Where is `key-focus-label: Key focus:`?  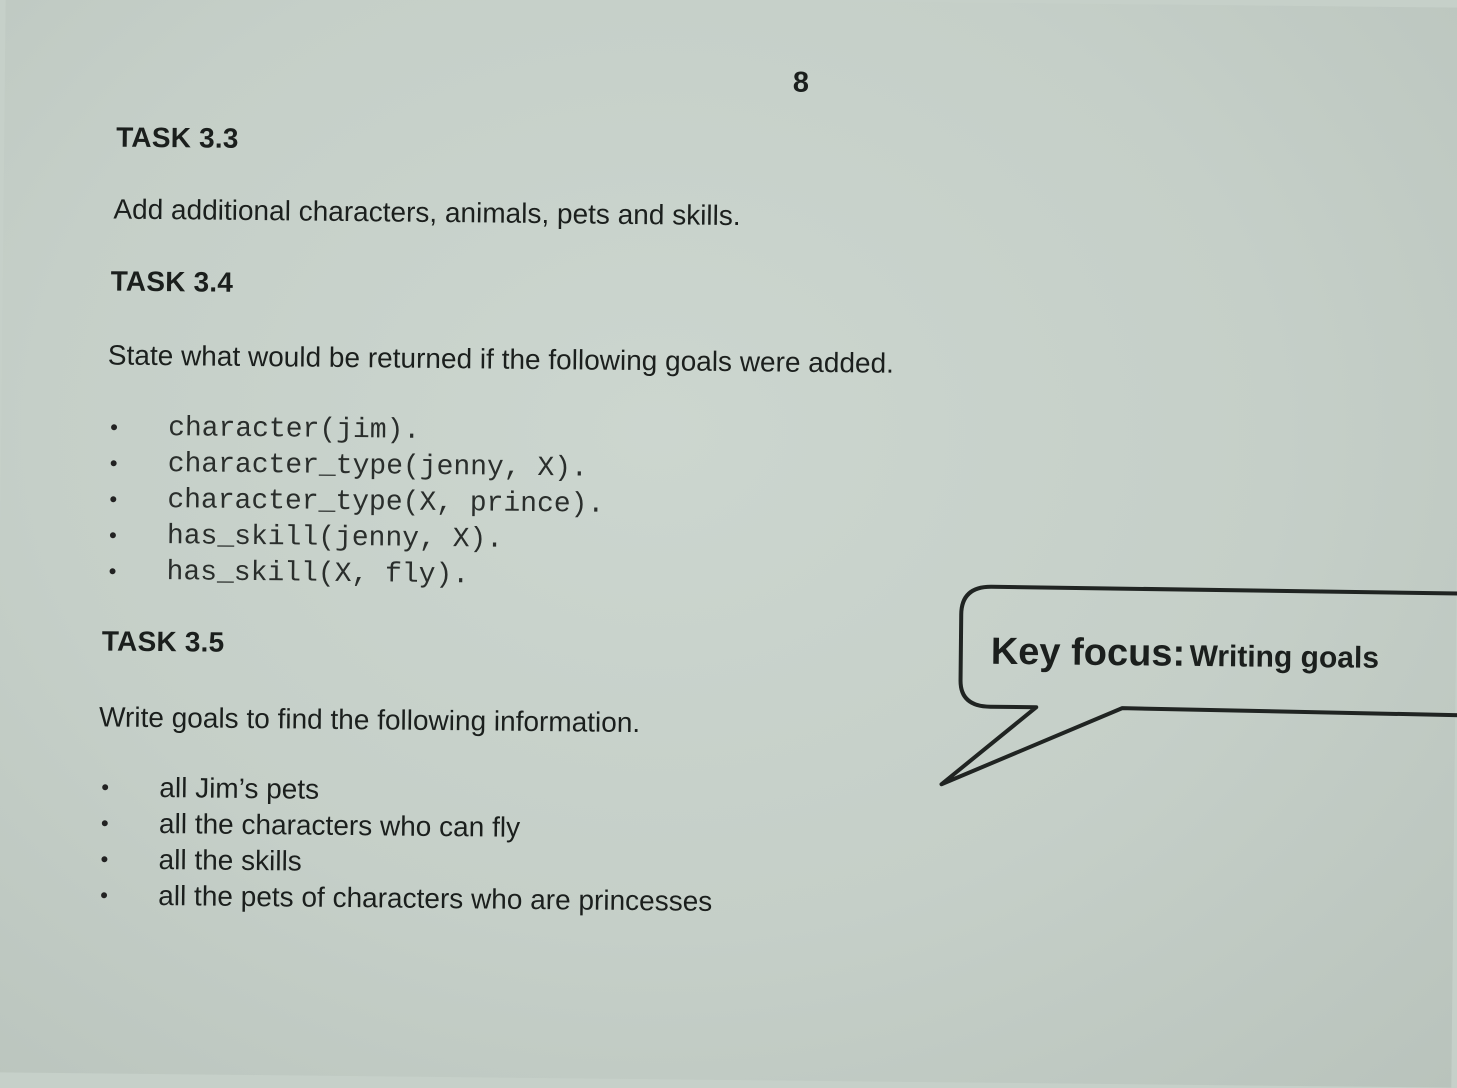
key-focus-label: Key focus: is located at coordinates (1088, 652).